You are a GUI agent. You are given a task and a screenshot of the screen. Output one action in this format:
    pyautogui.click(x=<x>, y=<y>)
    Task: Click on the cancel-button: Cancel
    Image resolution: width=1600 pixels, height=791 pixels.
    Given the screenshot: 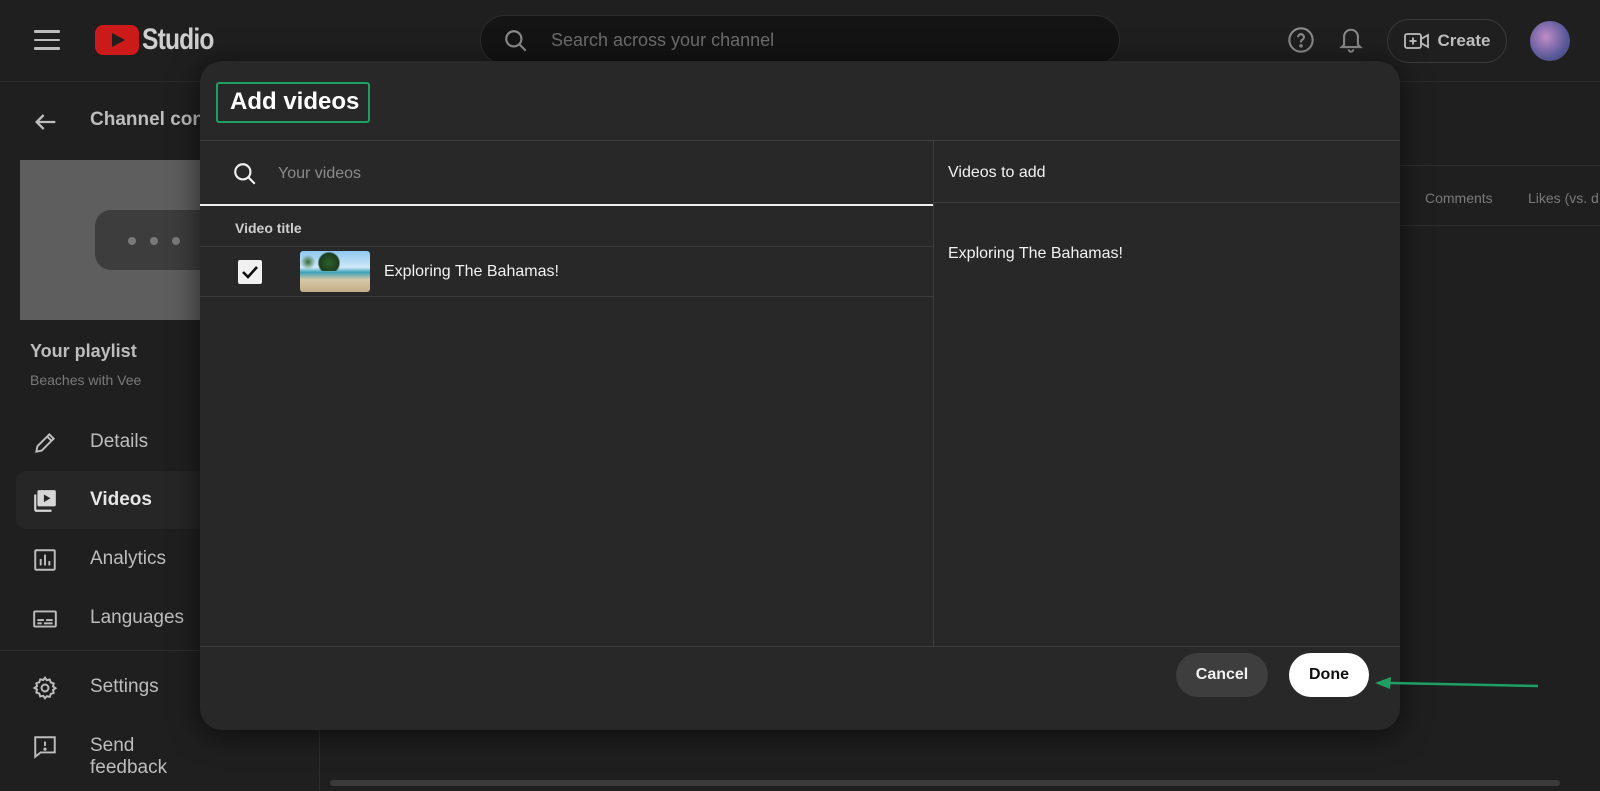 What is the action you would take?
    pyautogui.click(x=1222, y=675)
    